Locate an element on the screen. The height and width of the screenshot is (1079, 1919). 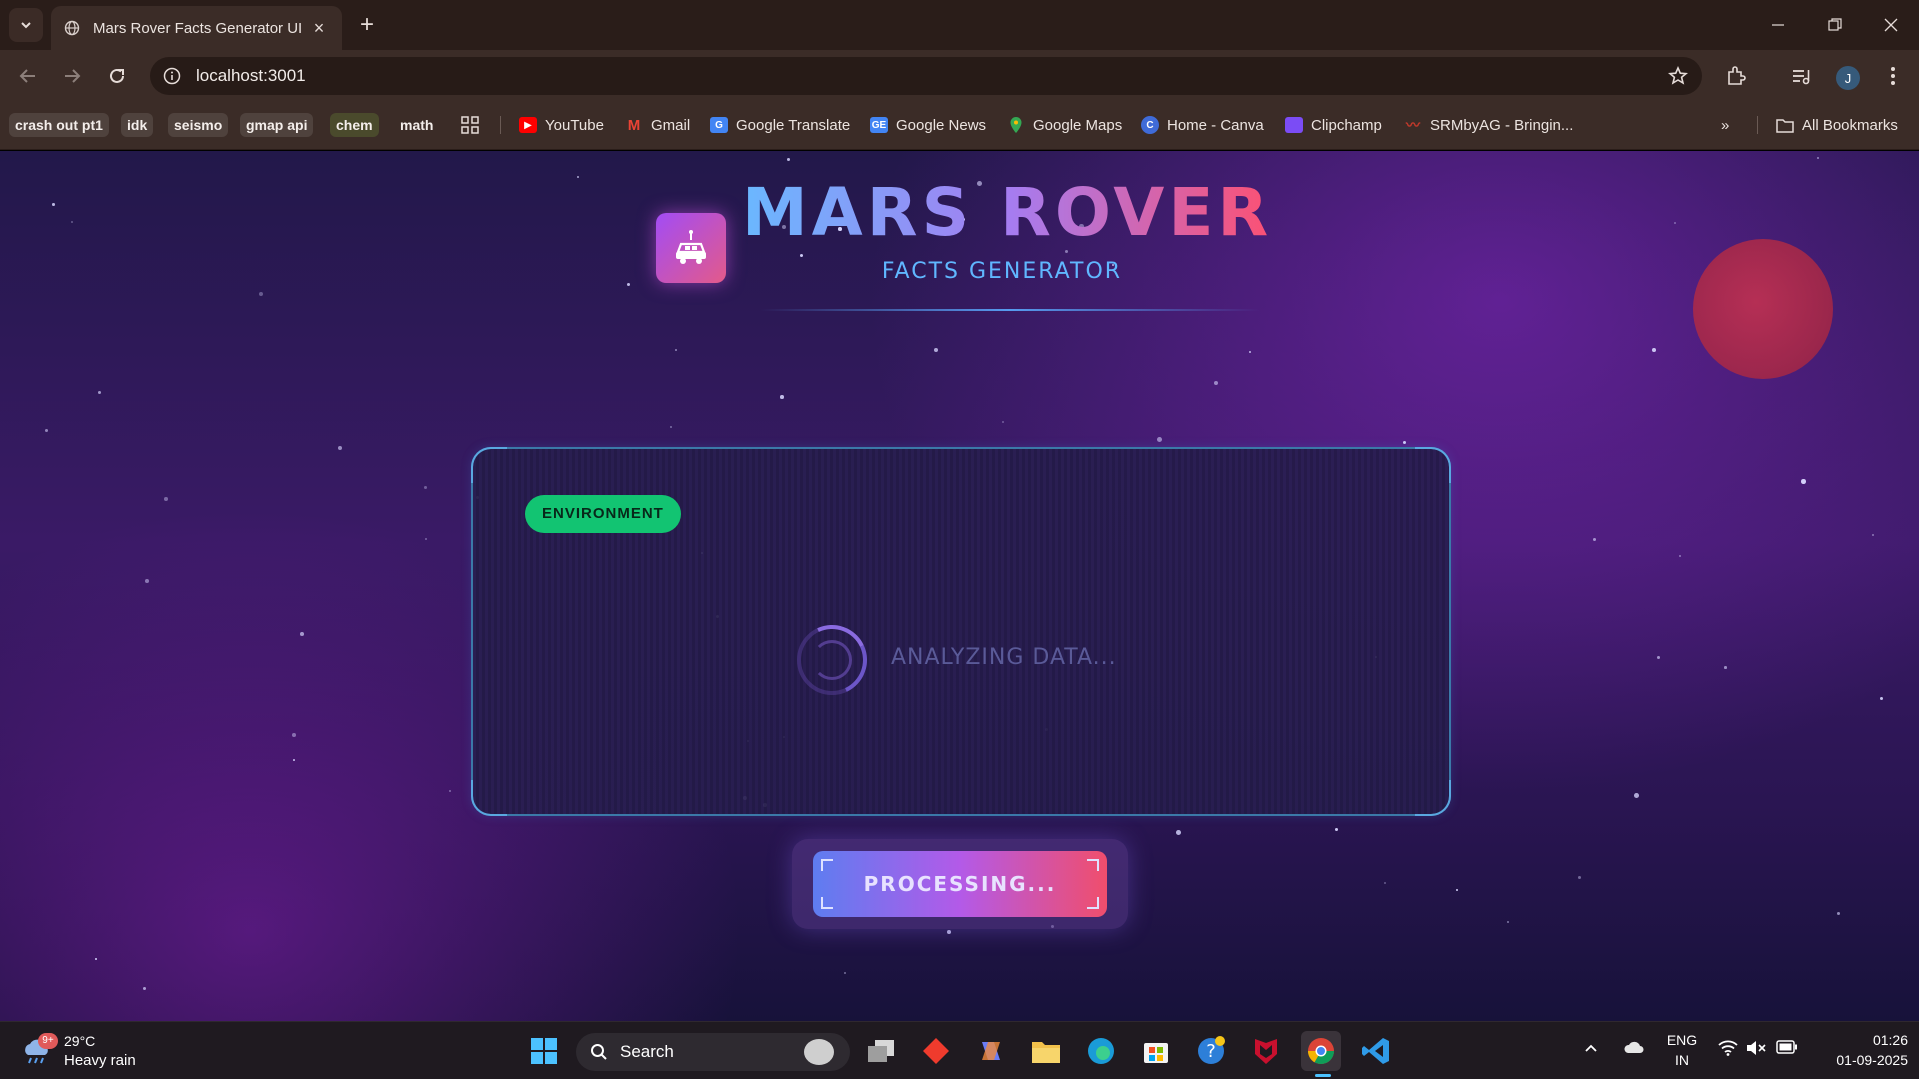
bookmark-folder-seismo: seismo is located at coordinates (198, 125).